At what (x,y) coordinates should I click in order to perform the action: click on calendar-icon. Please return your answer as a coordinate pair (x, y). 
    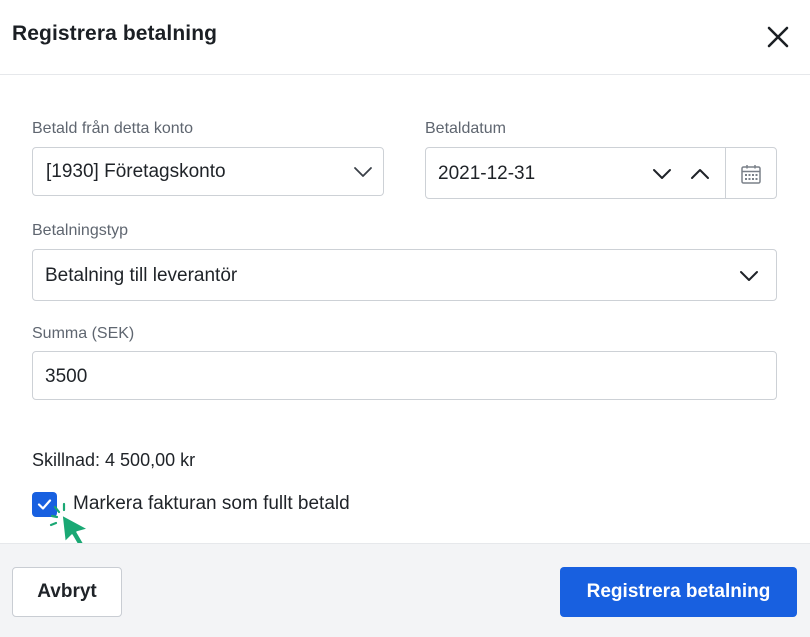
    Looking at the image, I should click on (751, 174).